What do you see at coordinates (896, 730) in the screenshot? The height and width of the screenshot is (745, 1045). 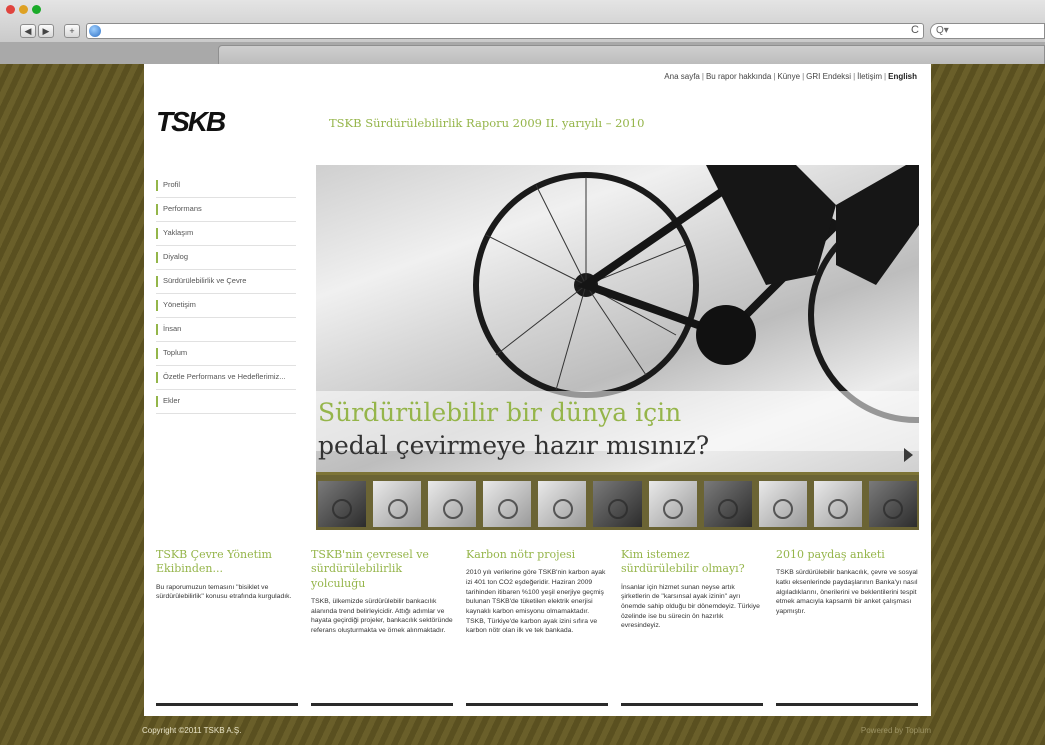 I see `footer-powered-by: Powered by Toplum` at bounding box center [896, 730].